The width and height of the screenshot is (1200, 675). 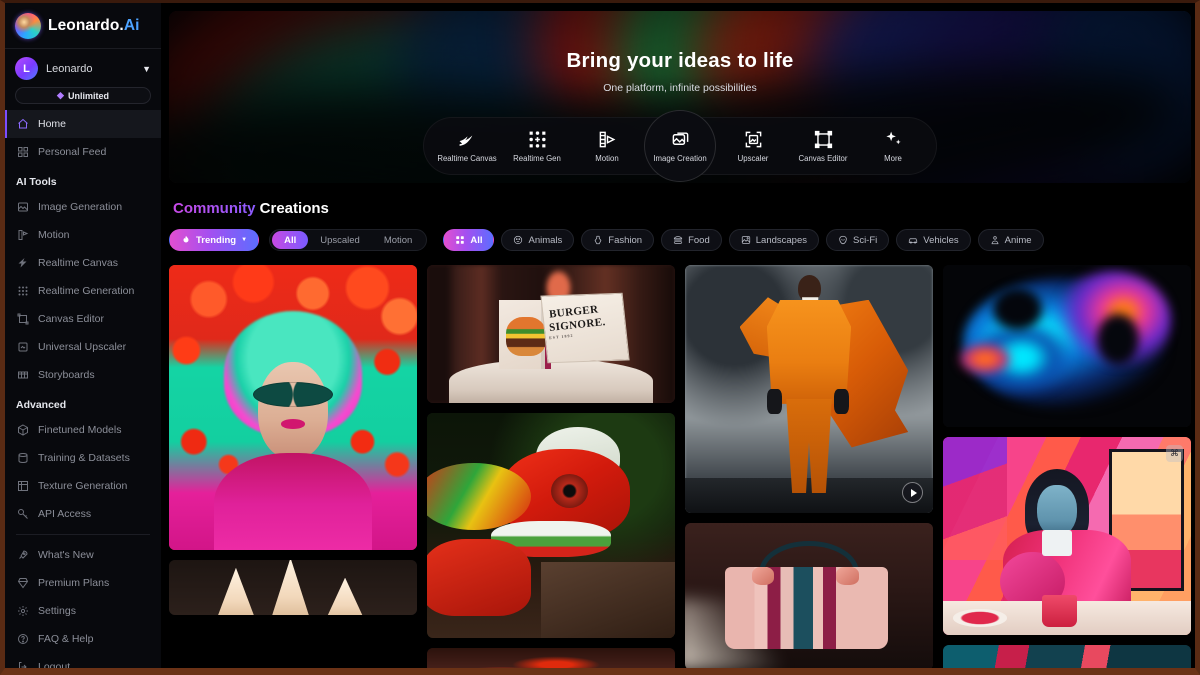 I want to click on gallery-card-girl-with-coffee: ⌘, so click(x=1067, y=536).